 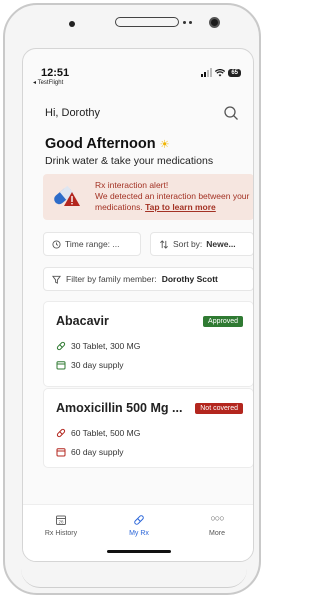 What do you see at coordinates (147, 22) in the screenshot?
I see `speaker-grille` at bounding box center [147, 22].